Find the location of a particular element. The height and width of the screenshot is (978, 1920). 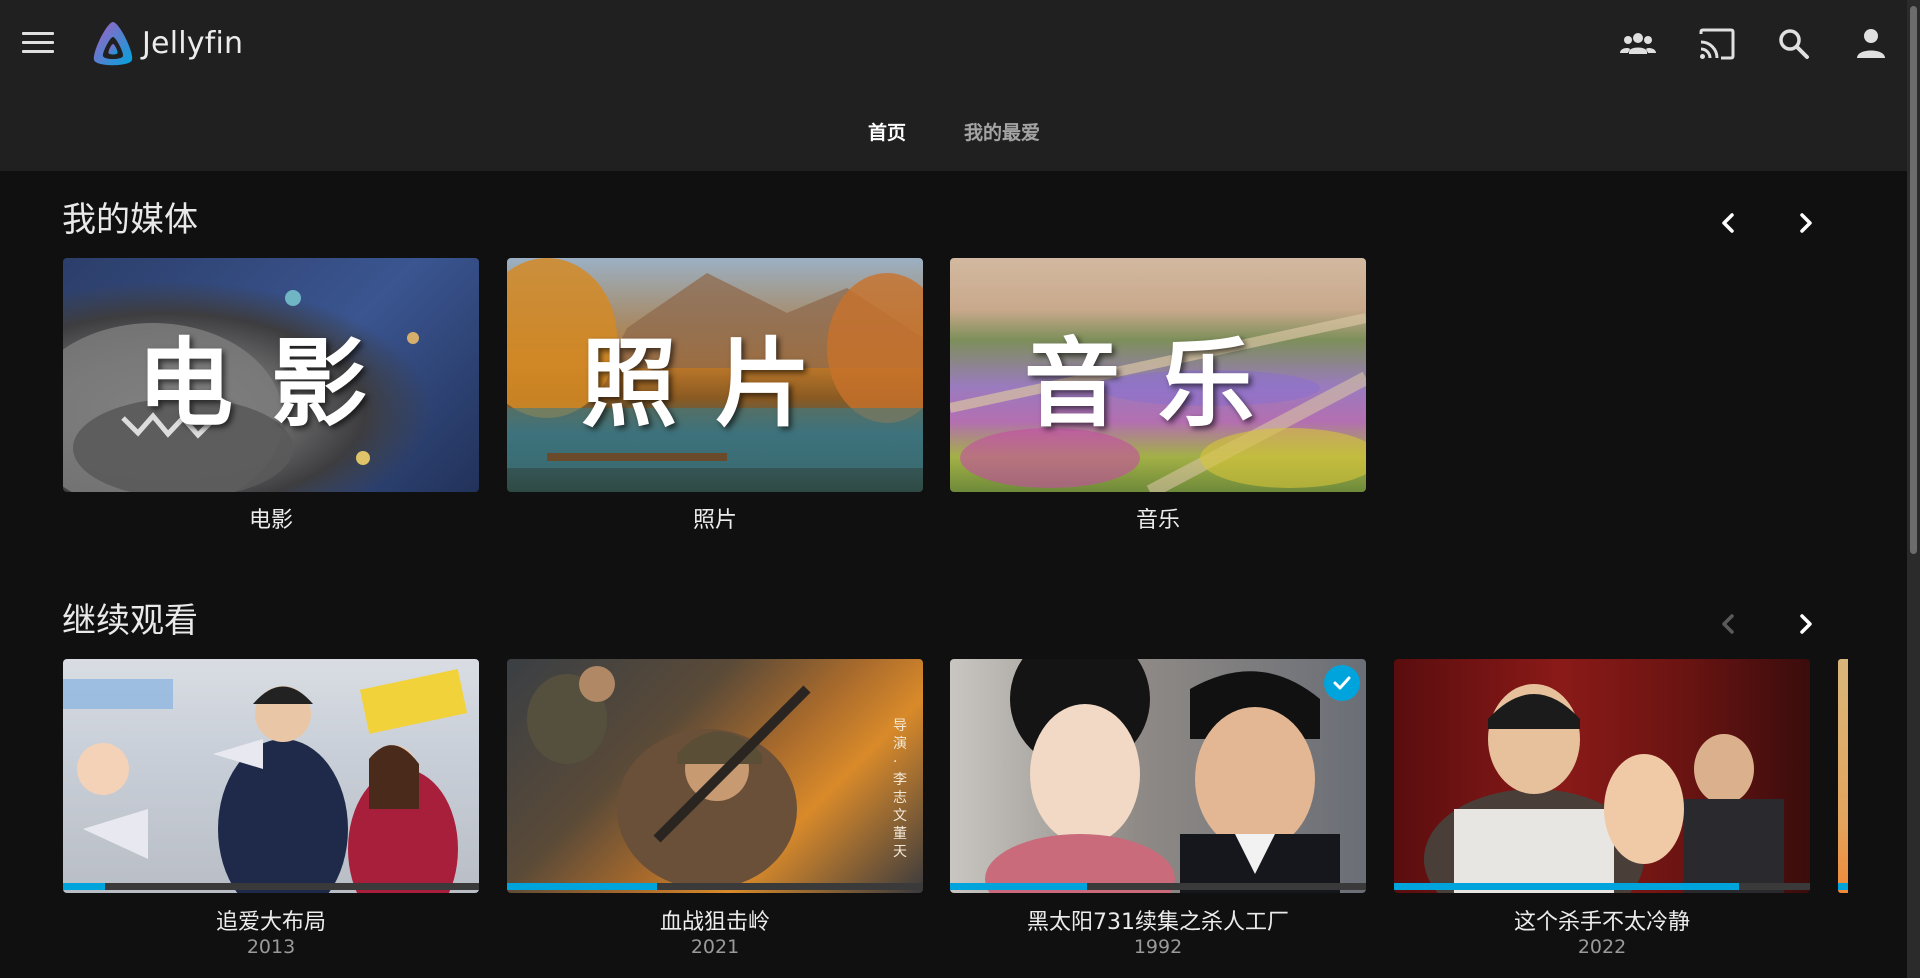

library-overlay-title: 照片 is located at coordinates (715, 383).